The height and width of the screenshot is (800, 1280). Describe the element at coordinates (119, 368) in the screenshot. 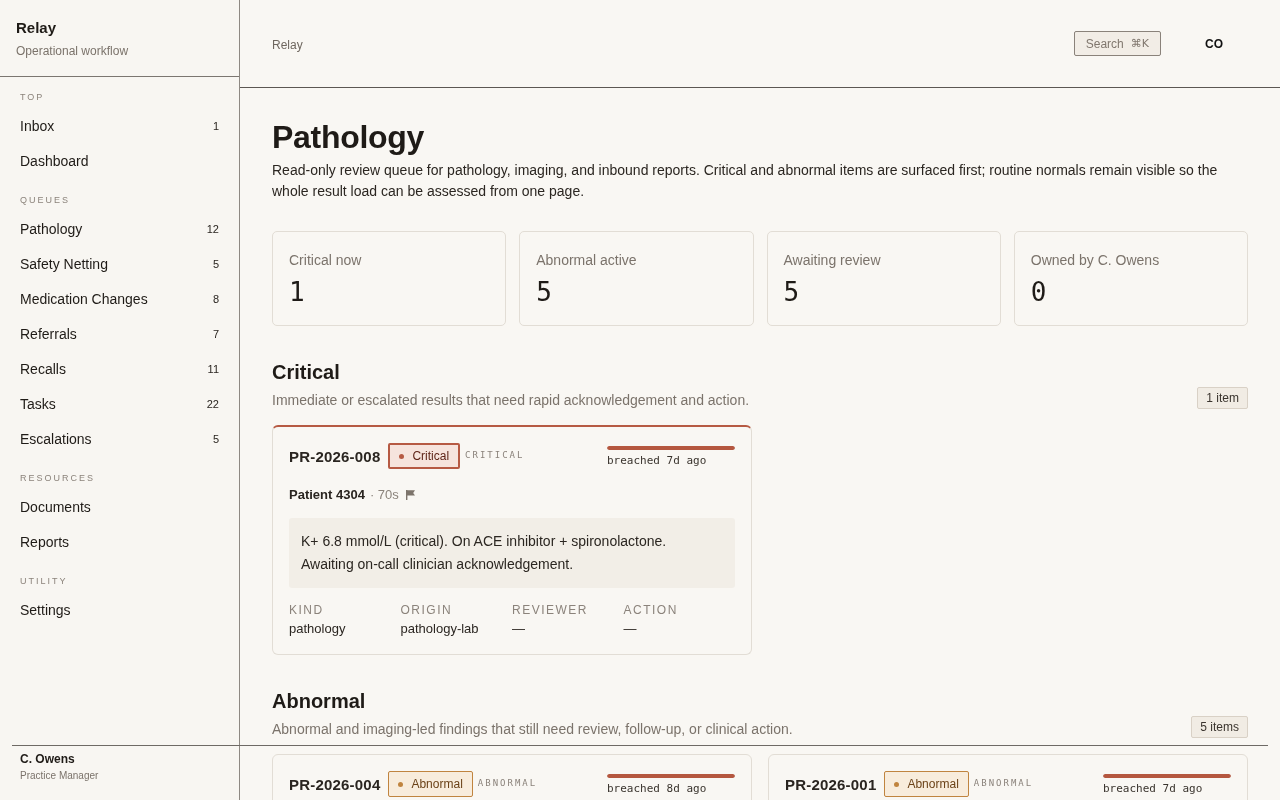

I see `nav-item: Recalls 11` at that location.